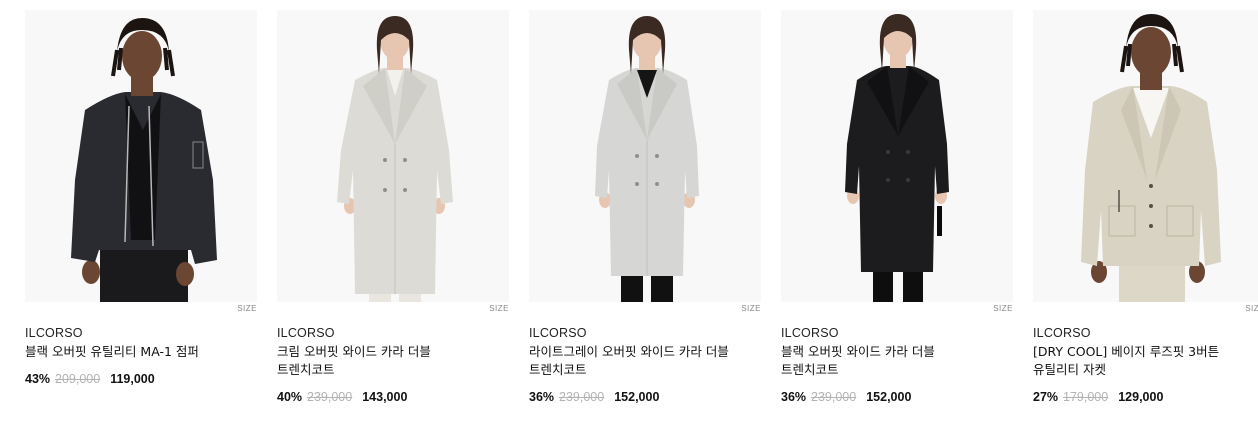 The height and width of the screenshot is (428, 1258). Describe the element at coordinates (78, 379) in the screenshot. I see `original-price: 209,000` at that location.